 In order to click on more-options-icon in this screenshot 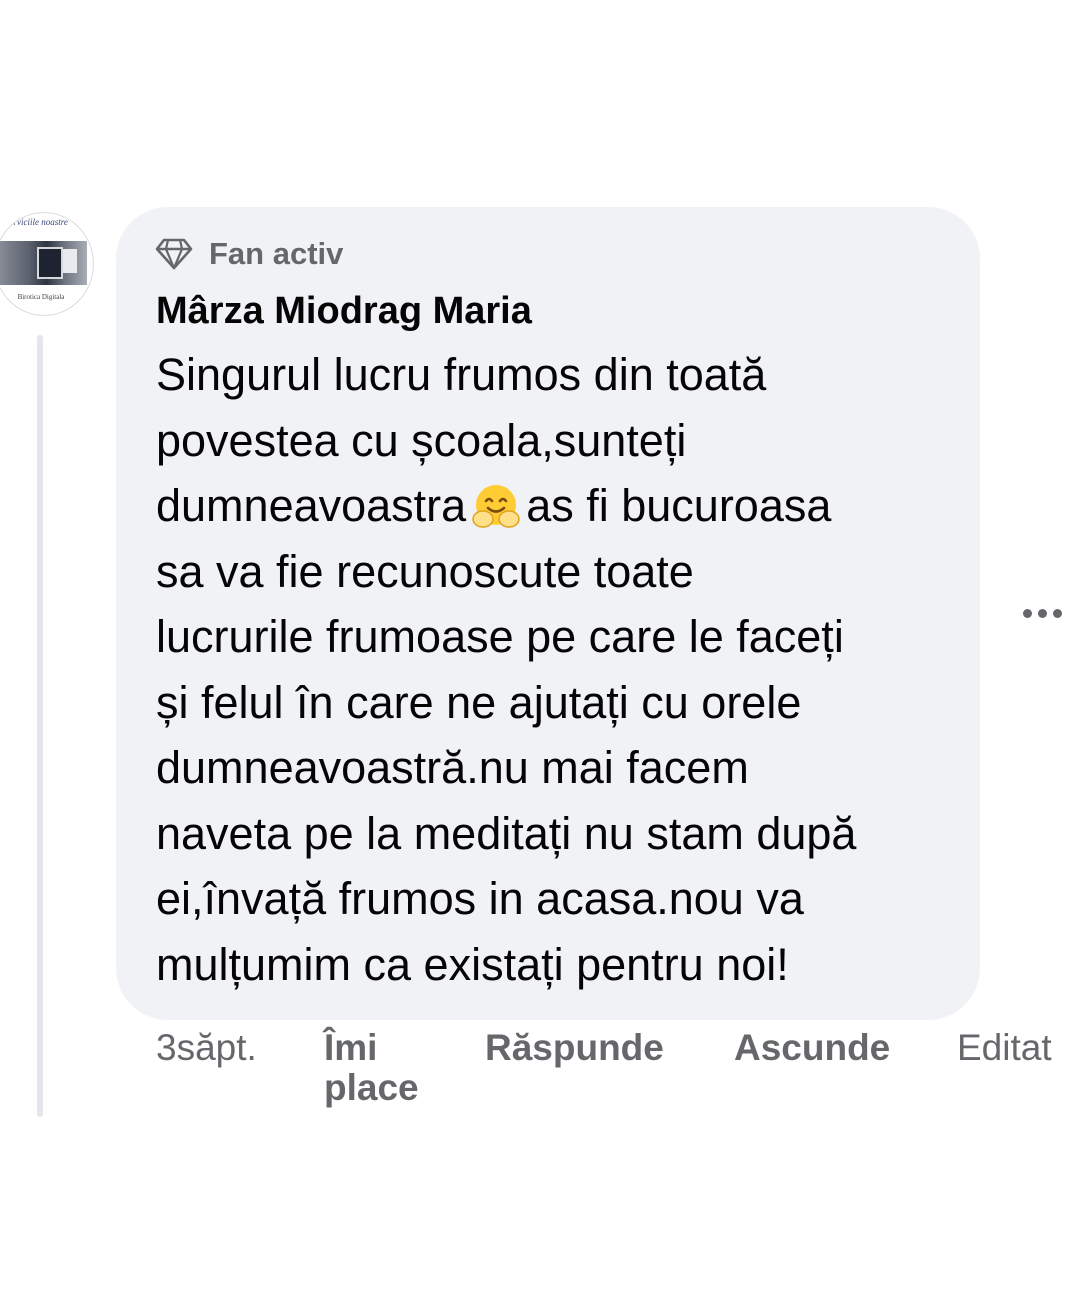, I will do `click(1042, 613)`.